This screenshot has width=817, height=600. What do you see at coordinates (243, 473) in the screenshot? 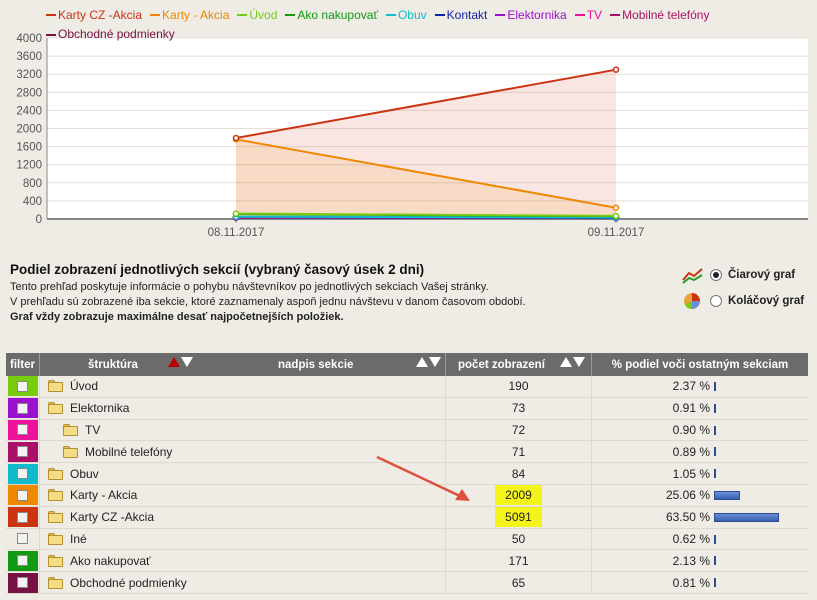
I see `section-cell: Obuv` at bounding box center [243, 473].